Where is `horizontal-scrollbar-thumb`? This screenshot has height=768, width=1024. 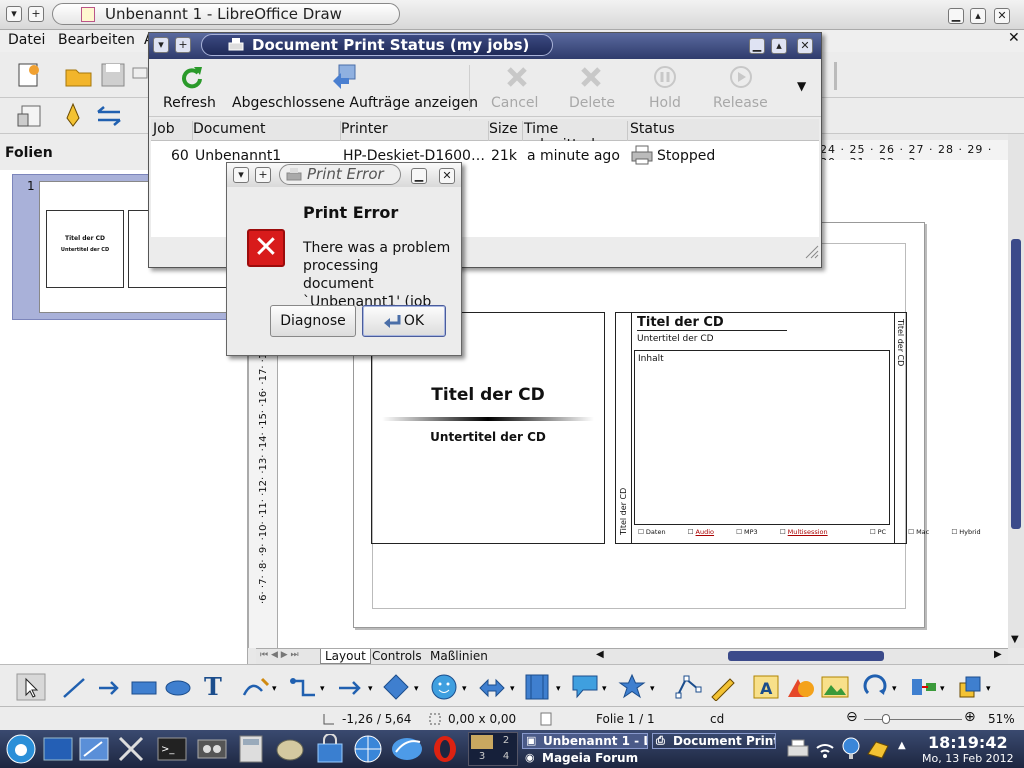 horizontal-scrollbar-thumb is located at coordinates (806, 656).